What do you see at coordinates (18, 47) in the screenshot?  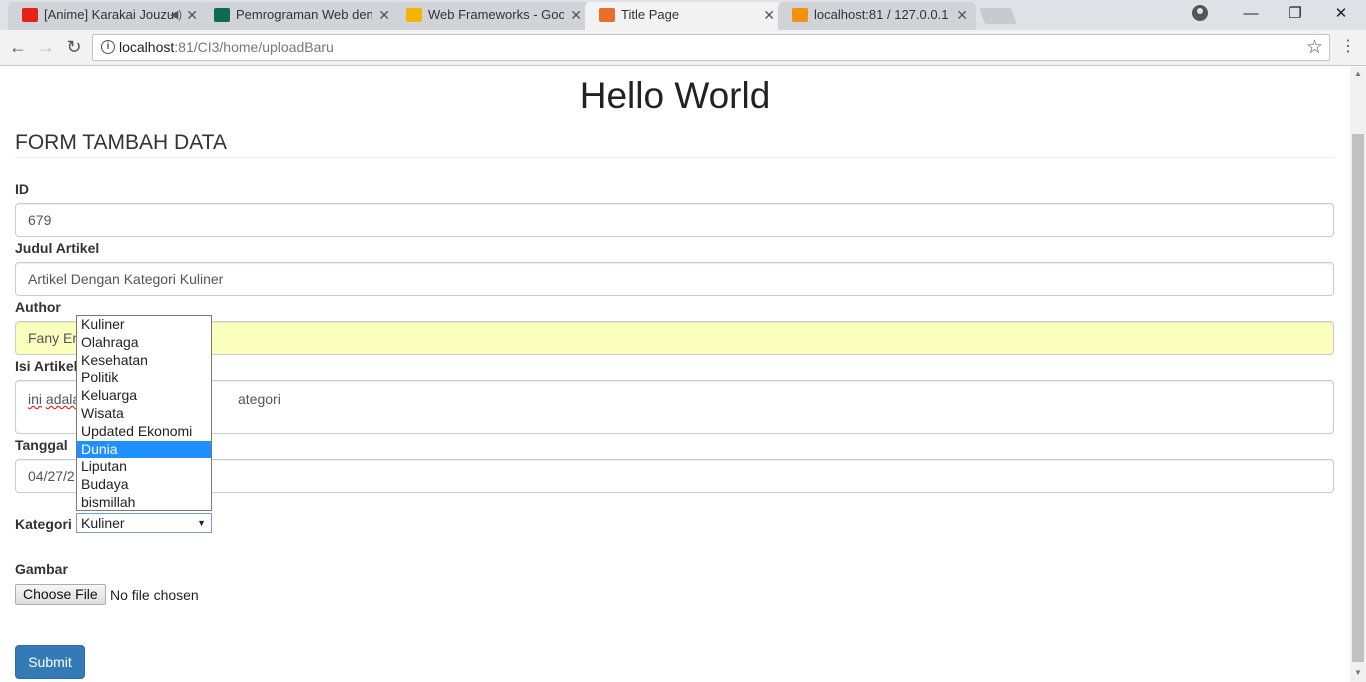 I see `back-icon: ←` at bounding box center [18, 47].